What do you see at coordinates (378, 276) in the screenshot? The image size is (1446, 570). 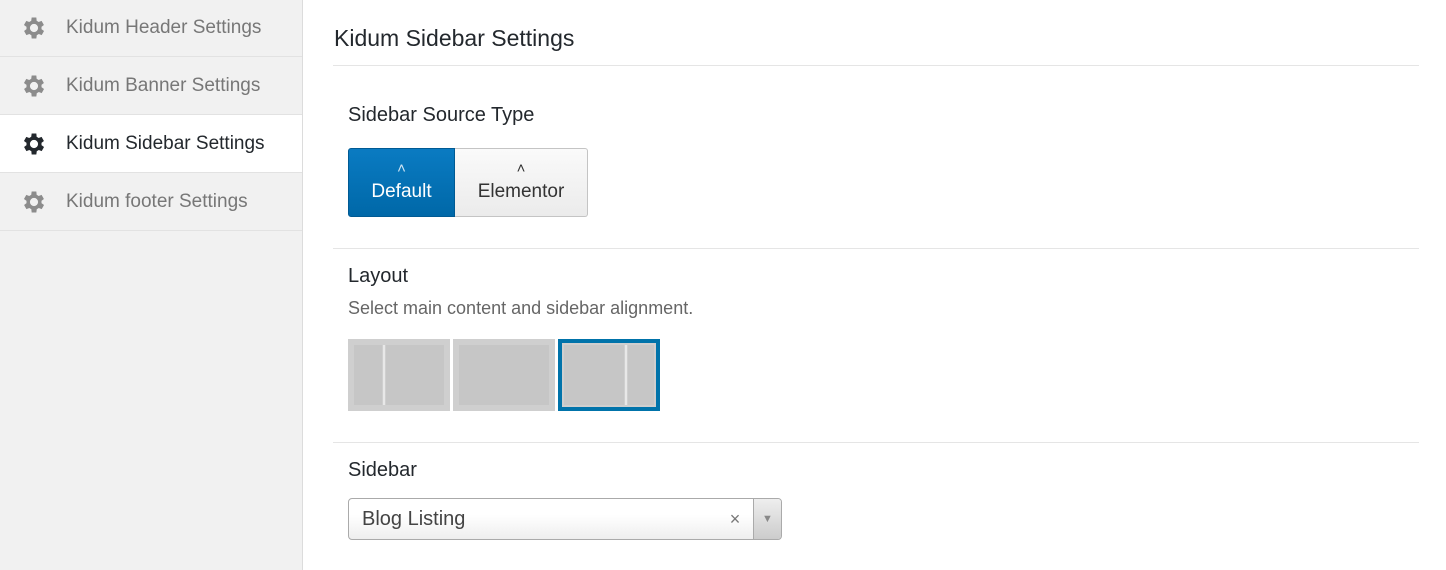 I see `layout-label: Layout` at bounding box center [378, 276].